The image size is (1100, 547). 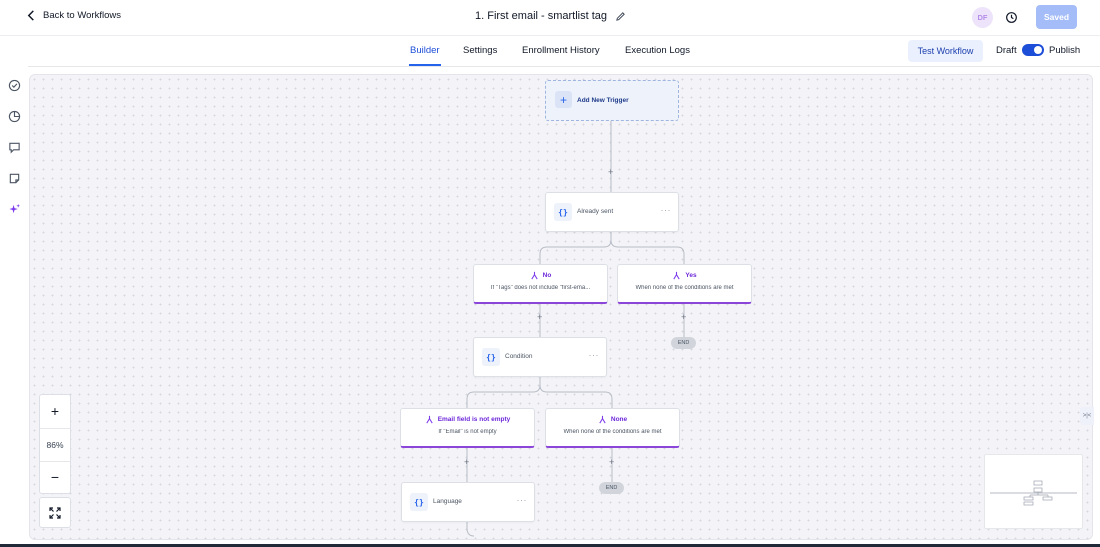 I want to click on branch-header: Email field is not empty, so click(x=467, y=419).